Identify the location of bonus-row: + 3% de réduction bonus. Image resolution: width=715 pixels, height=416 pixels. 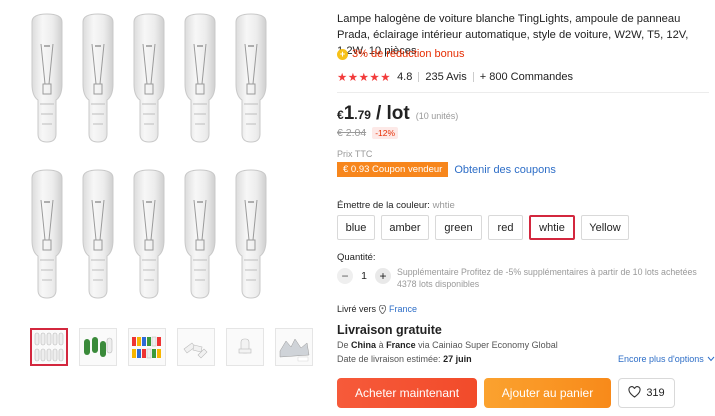
(401, 54).